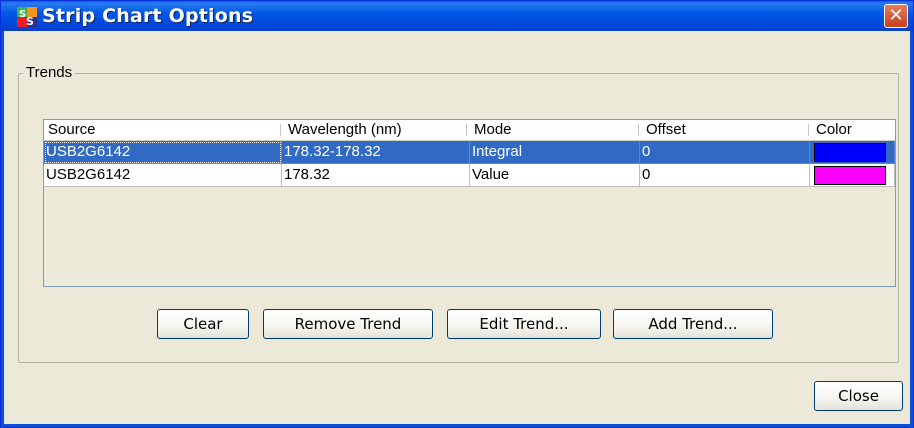 This screenshot has width=914, height=428. Describe the element at coordinates (555, 152) in the screenshot. I see `cell-mode: Integral` at that location.